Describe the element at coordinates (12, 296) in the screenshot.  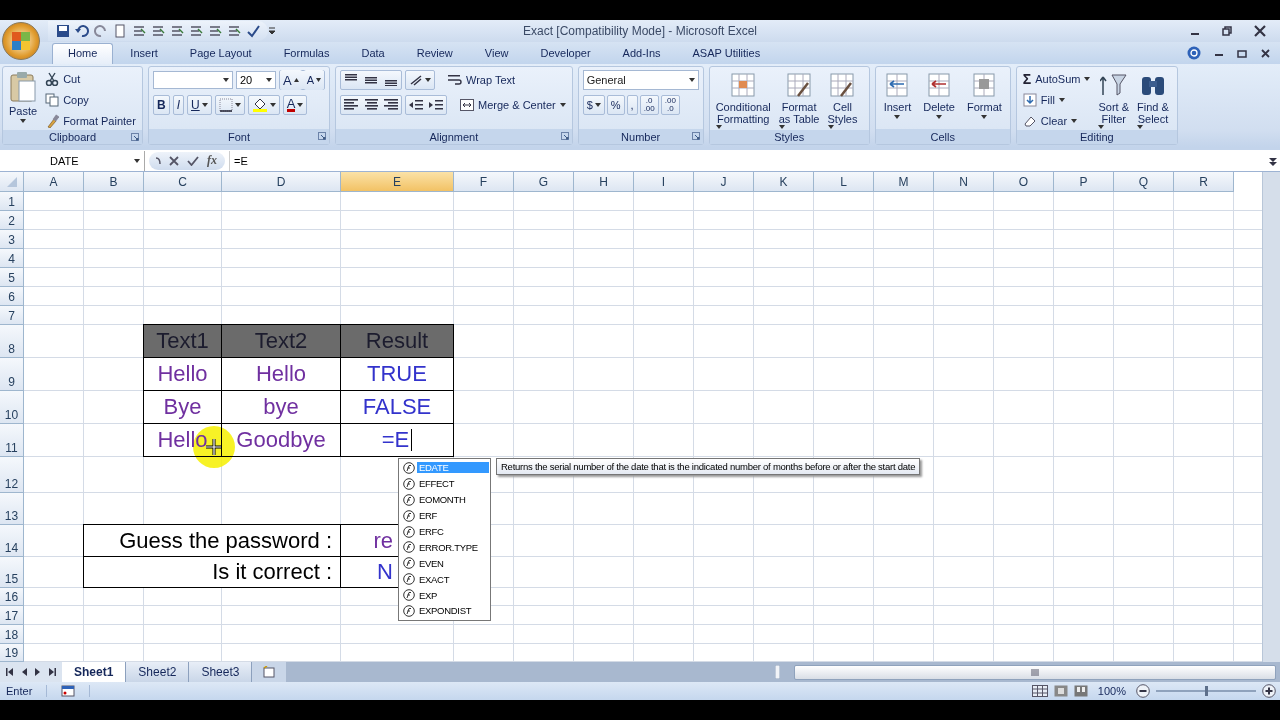
I see `row-header: 6` at that location.